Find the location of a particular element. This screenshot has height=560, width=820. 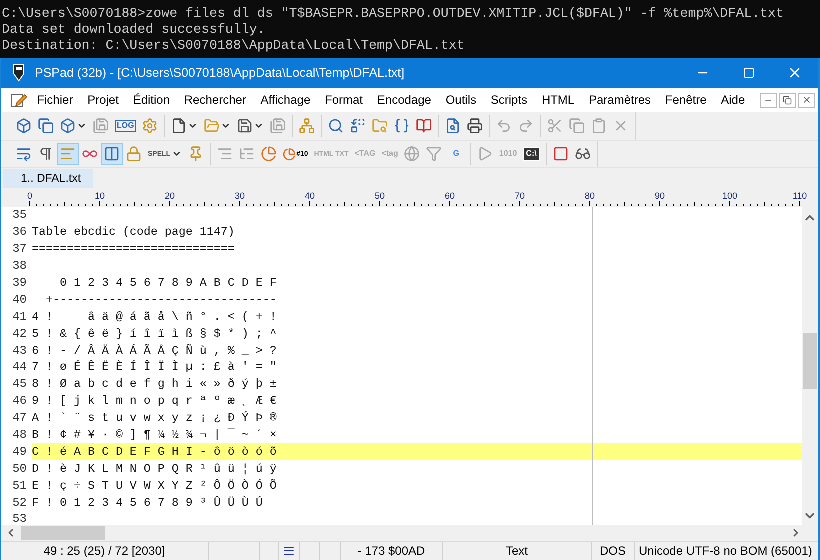

line-number: 40 is located at coordinates (20, 299).